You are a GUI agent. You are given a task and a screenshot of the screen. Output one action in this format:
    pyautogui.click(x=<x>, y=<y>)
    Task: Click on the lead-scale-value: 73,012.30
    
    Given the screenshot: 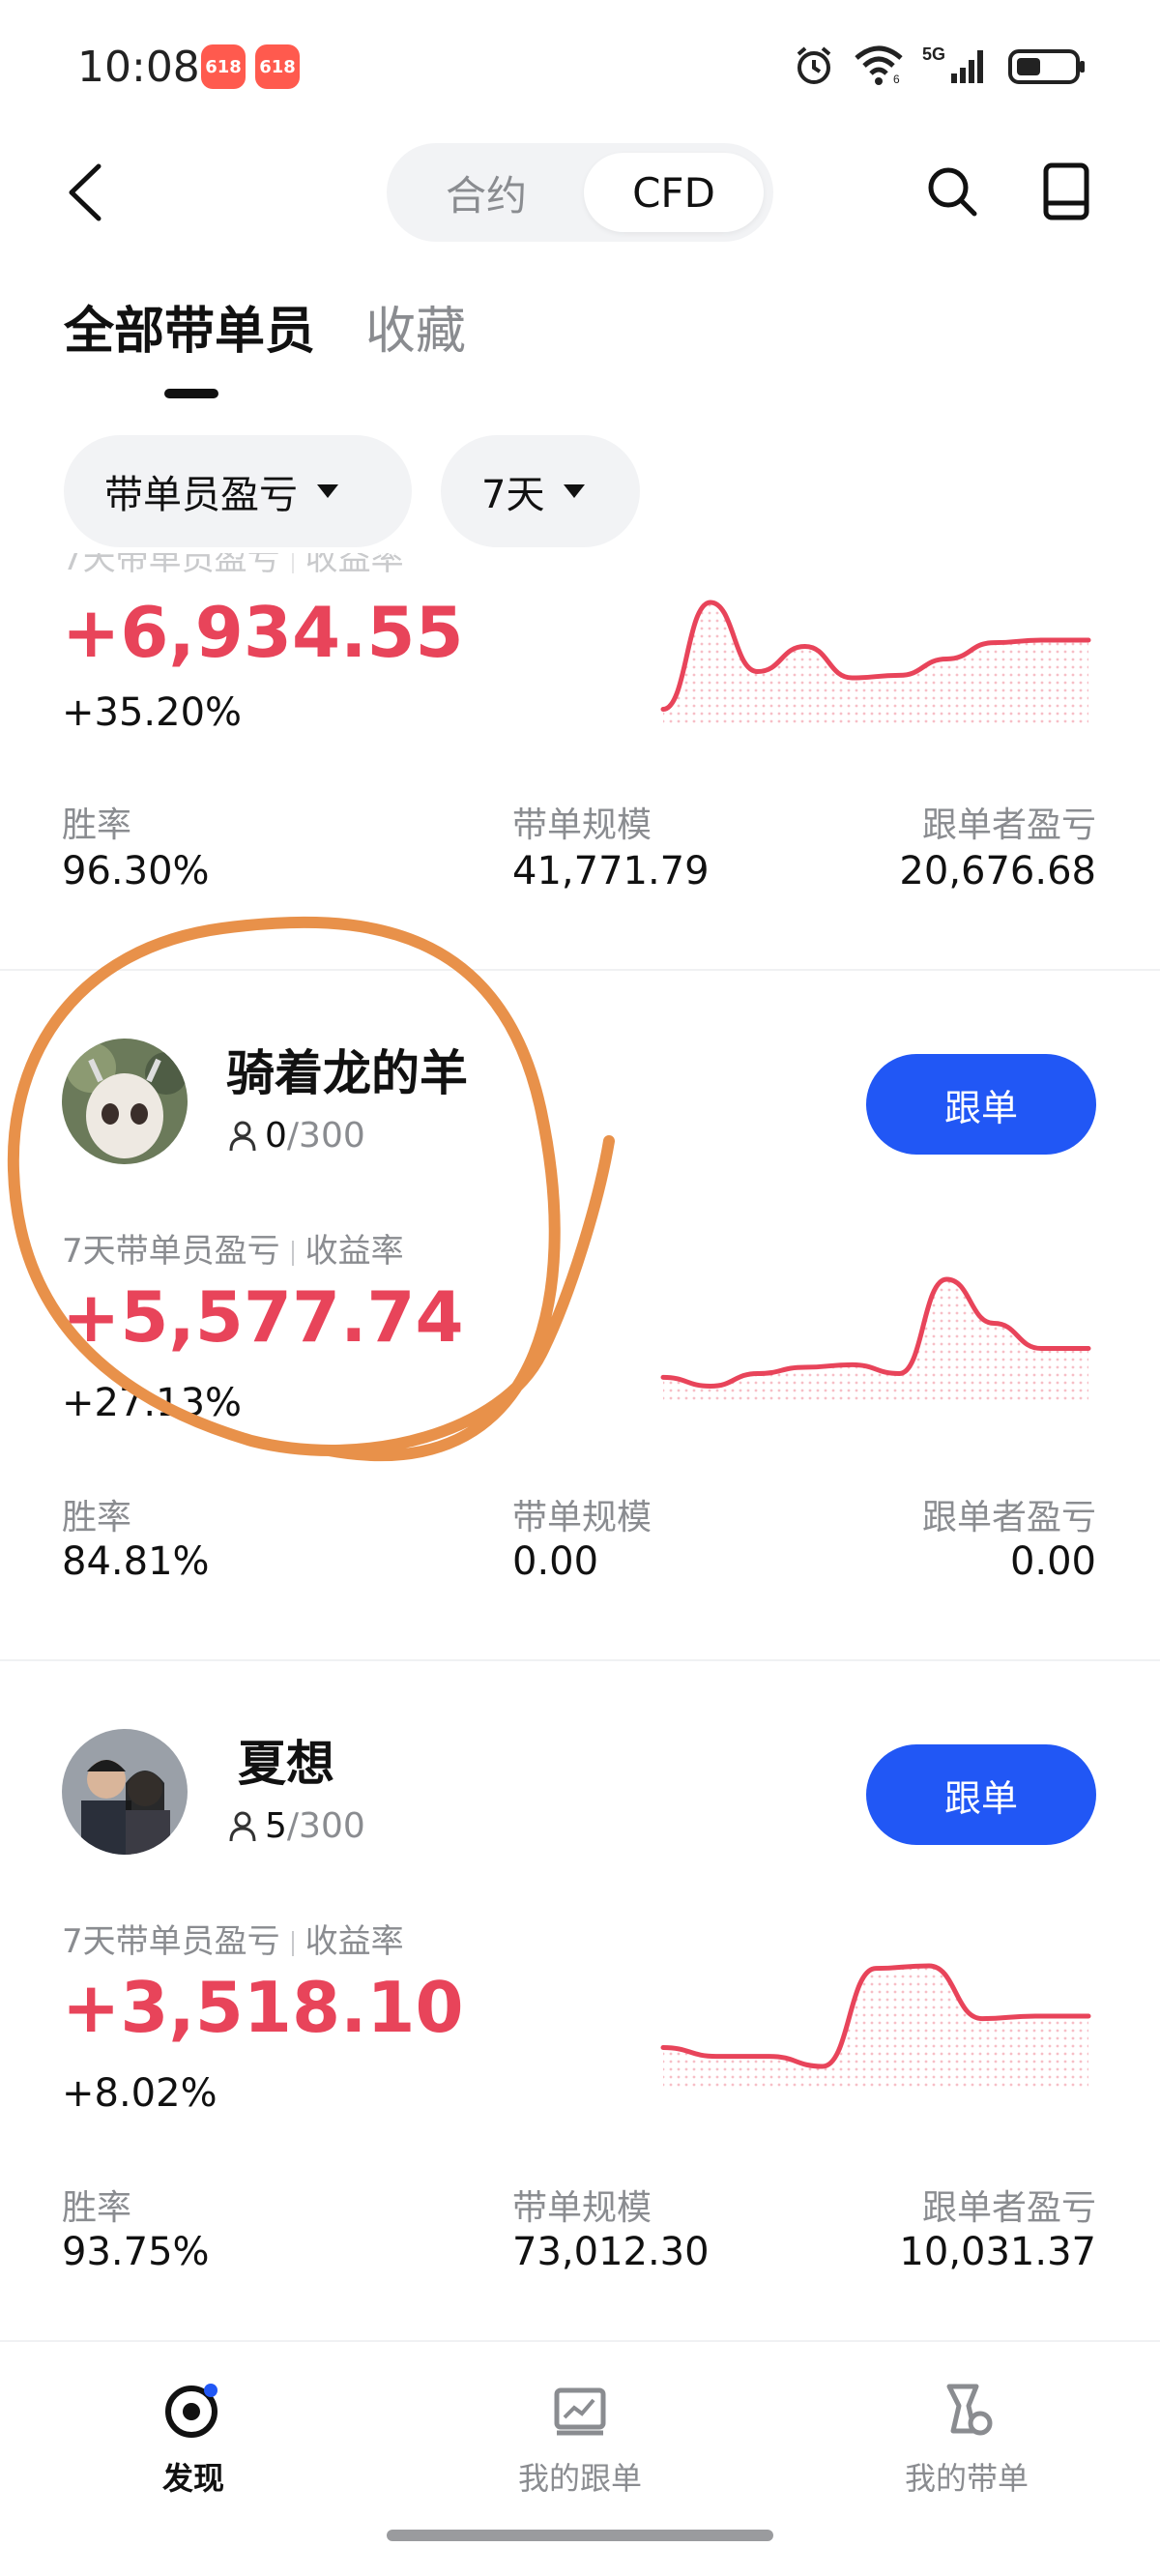 What is the action you would take?
    pyautogui.click(x=611, y=2252)
    